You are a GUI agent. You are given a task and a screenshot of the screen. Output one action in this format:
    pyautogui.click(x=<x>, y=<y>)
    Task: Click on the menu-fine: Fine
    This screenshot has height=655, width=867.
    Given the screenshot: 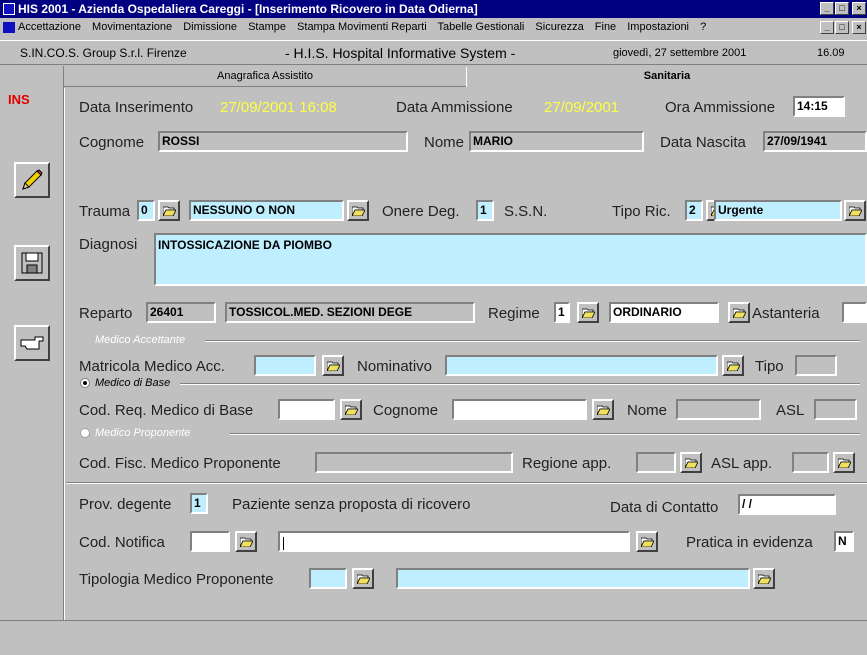 What is the action you would take?
    pyautogui.click(x=605, y=27)
    